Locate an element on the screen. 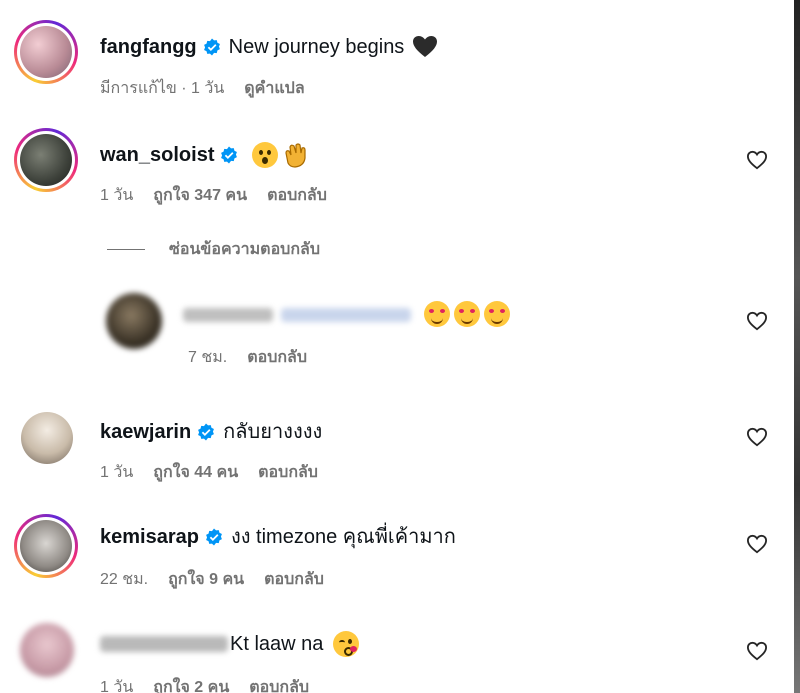 The width and height of the screenshot is (800, 693). comment-row: wan_soloist 1 วัน ถูกใจ 347 คน ตอบกลับ is located at coordinates (397, 170).